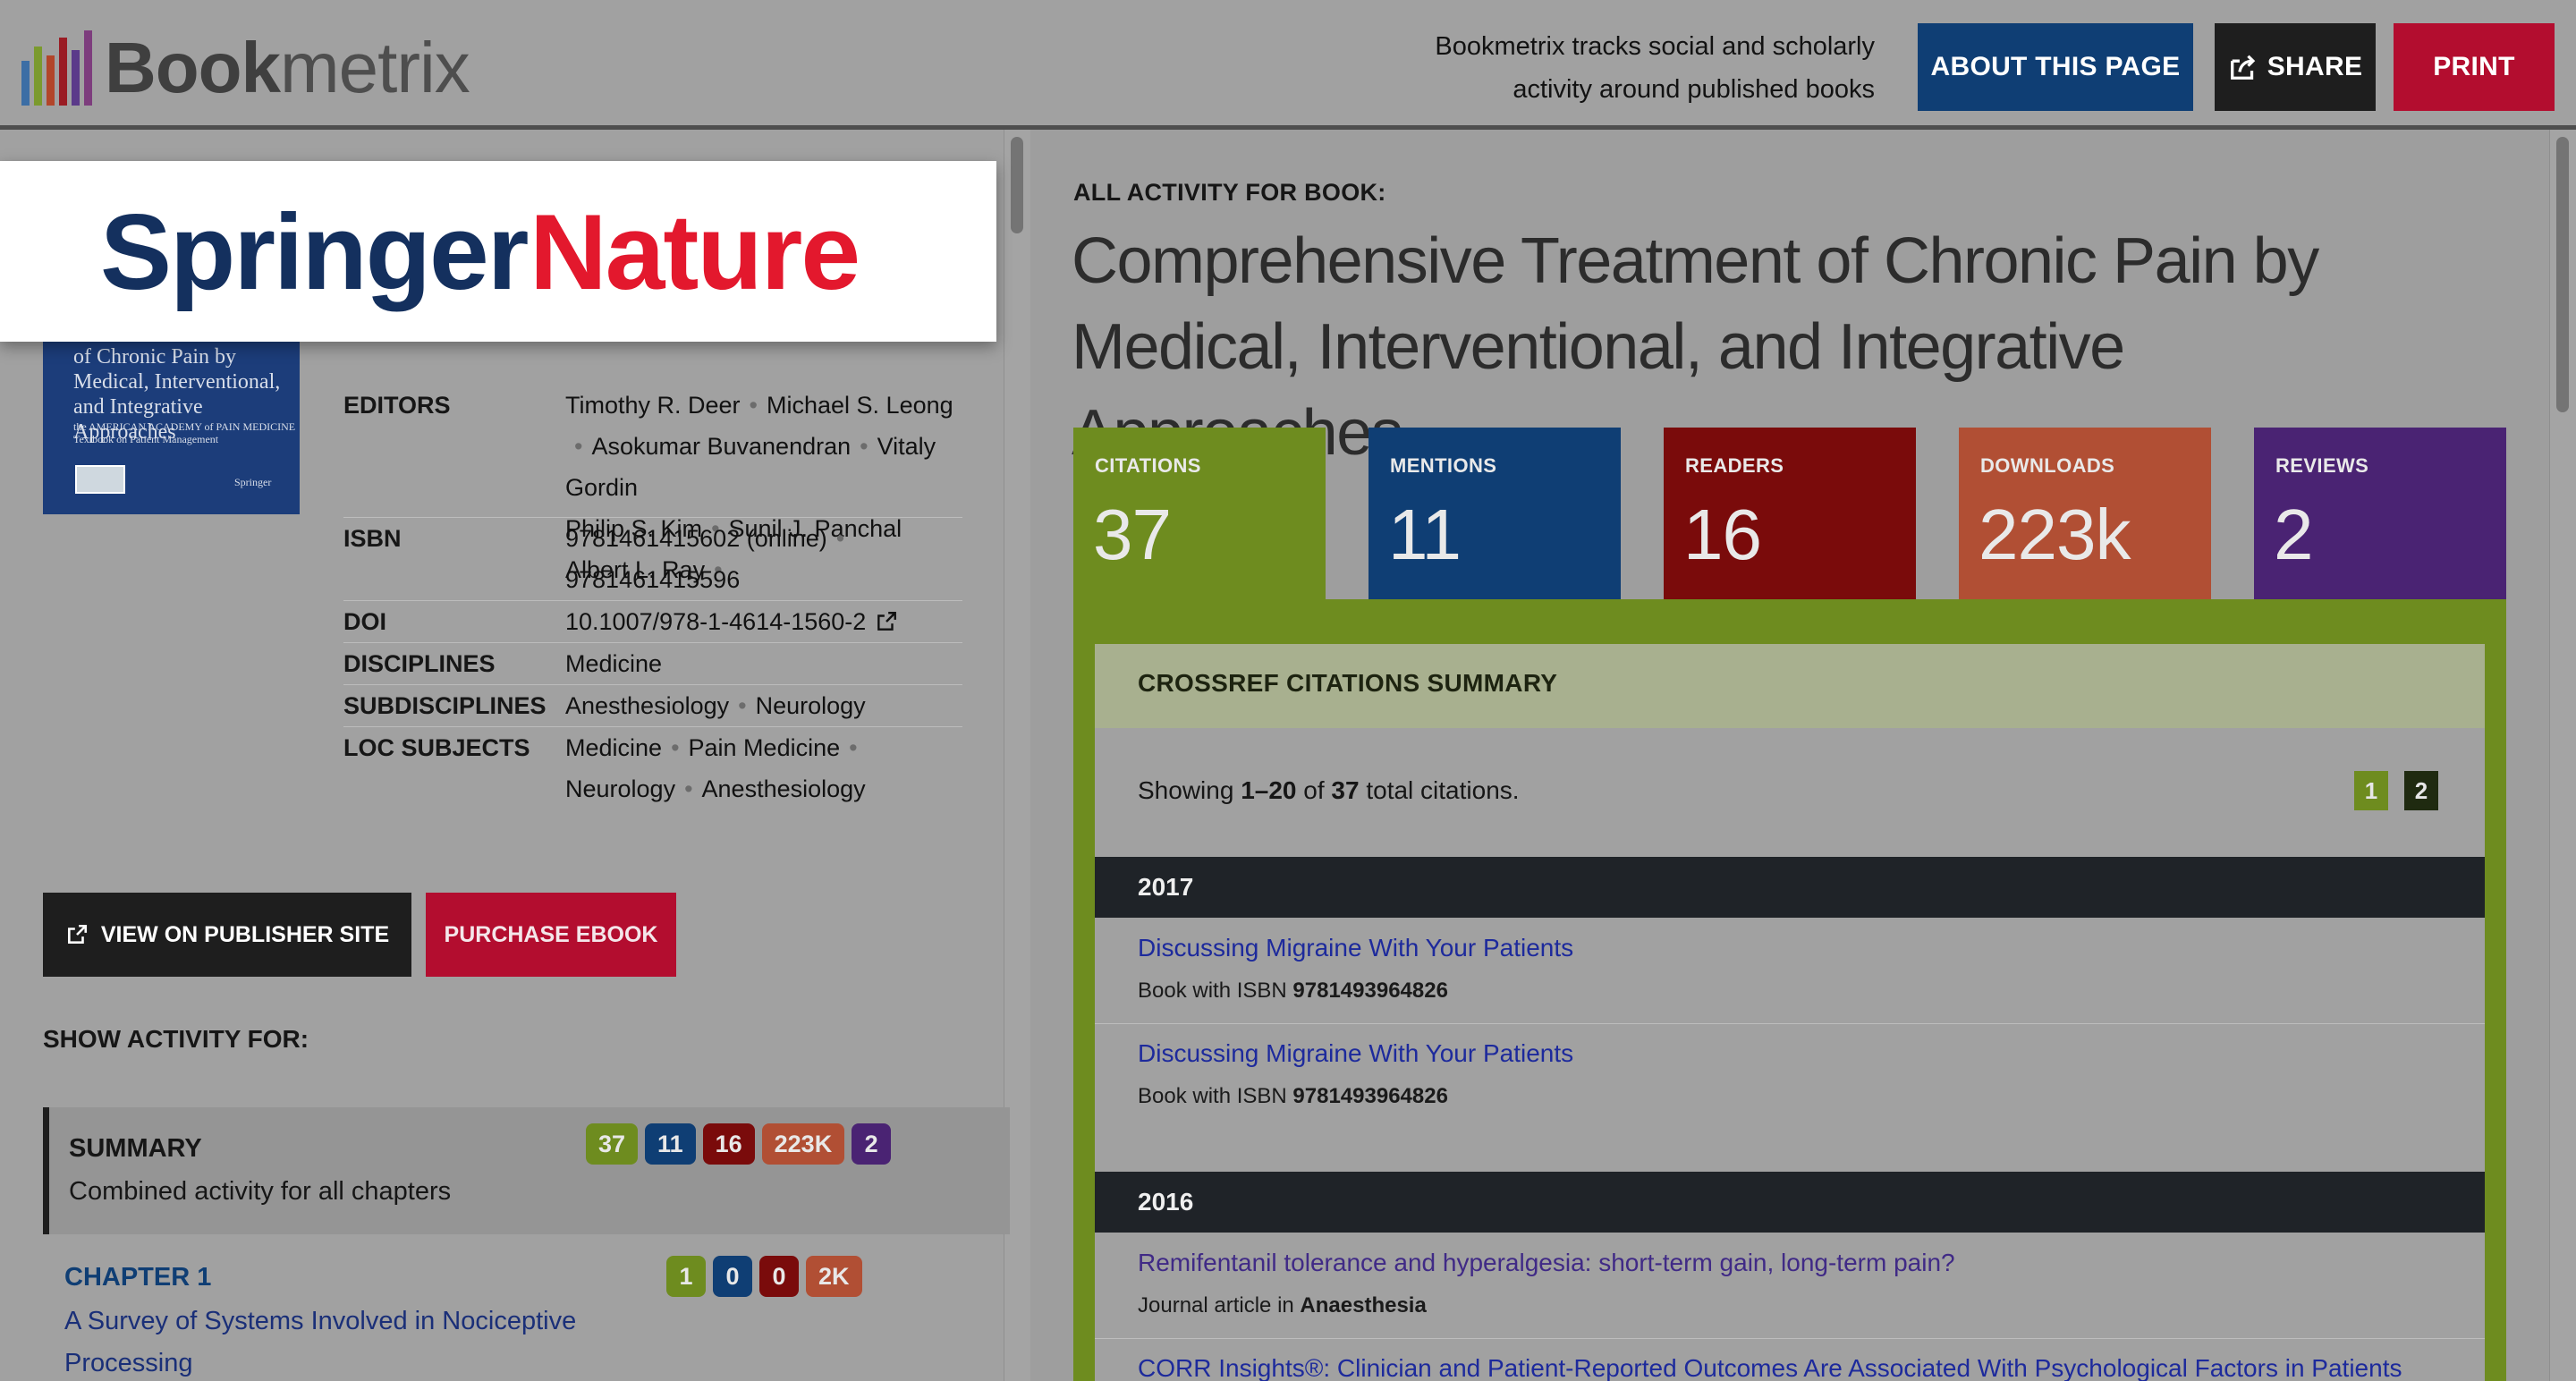 This screenshot has width=2576, height=1381. What do you see at coordinates (732, 1276) in the screenshot?
I see `mentions-count-chip: 0` at bounding box center [732, 1276].